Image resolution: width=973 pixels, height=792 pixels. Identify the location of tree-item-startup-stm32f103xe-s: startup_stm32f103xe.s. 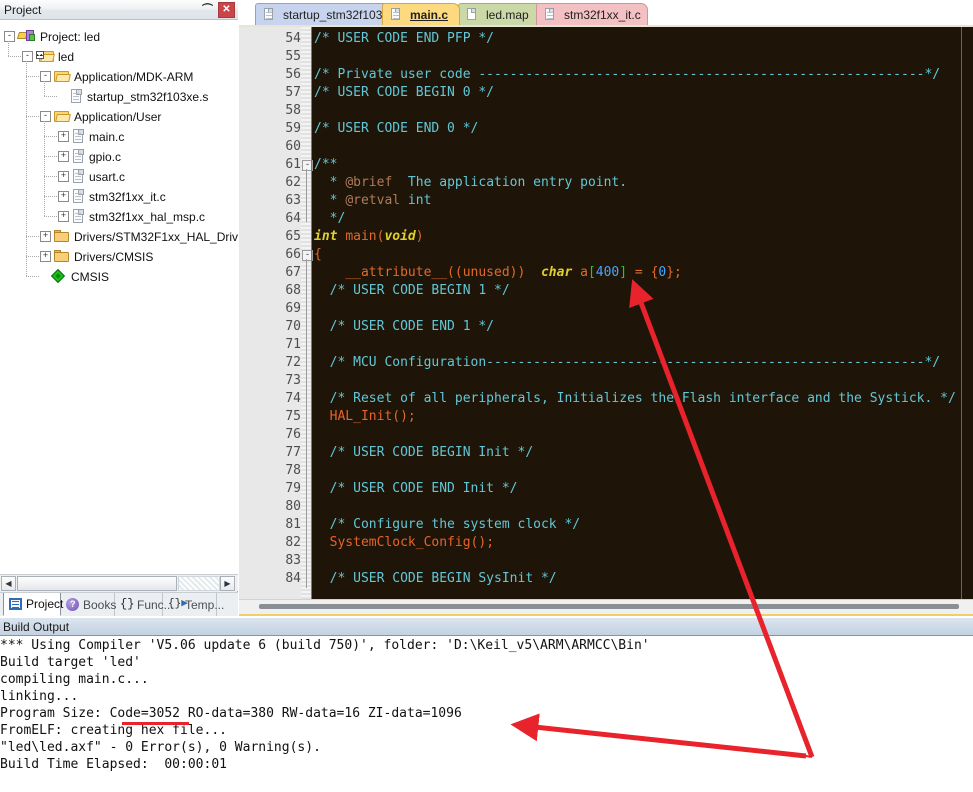
(133, 96).